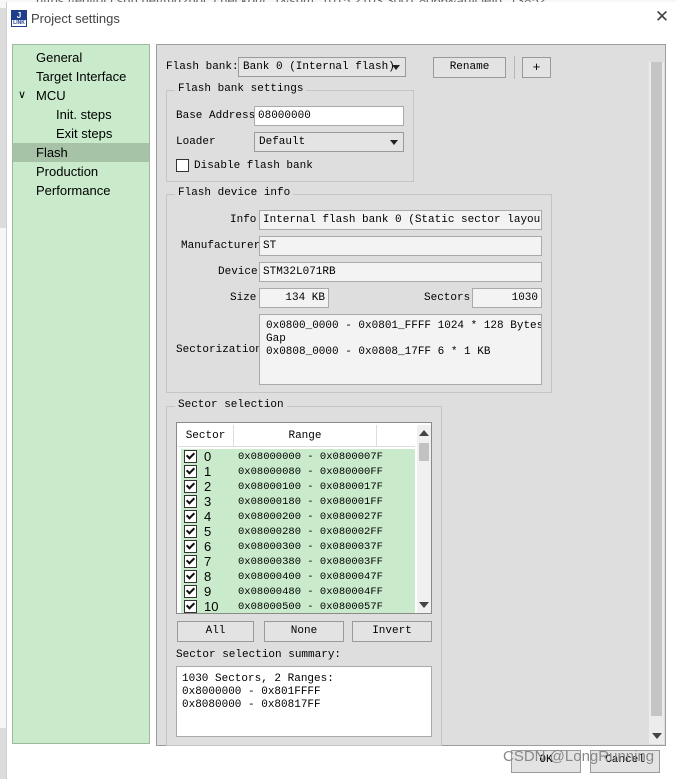 The width and height of the screenshot is (676, 779). Describe the element at coordinates (243, 220) in the screenshot. I see `info-label: Info` at that location.